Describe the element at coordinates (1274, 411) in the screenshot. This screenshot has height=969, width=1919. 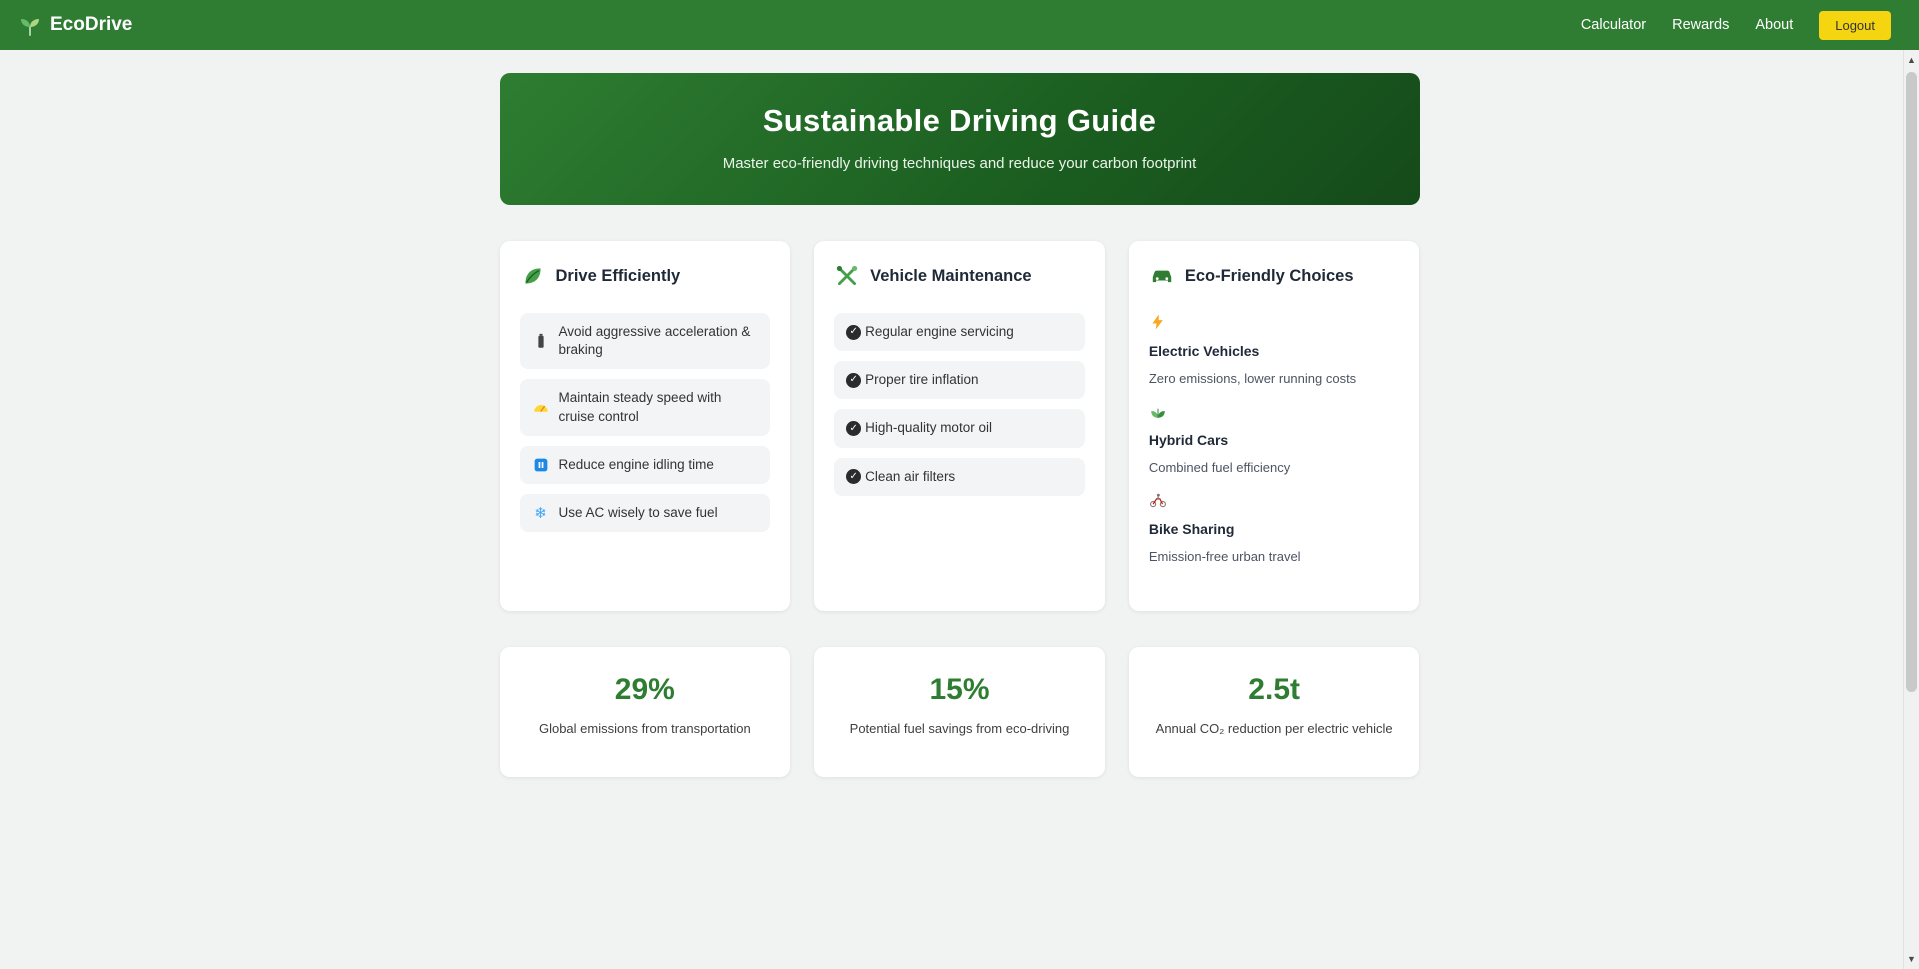
I see `herb-icon` at that location.